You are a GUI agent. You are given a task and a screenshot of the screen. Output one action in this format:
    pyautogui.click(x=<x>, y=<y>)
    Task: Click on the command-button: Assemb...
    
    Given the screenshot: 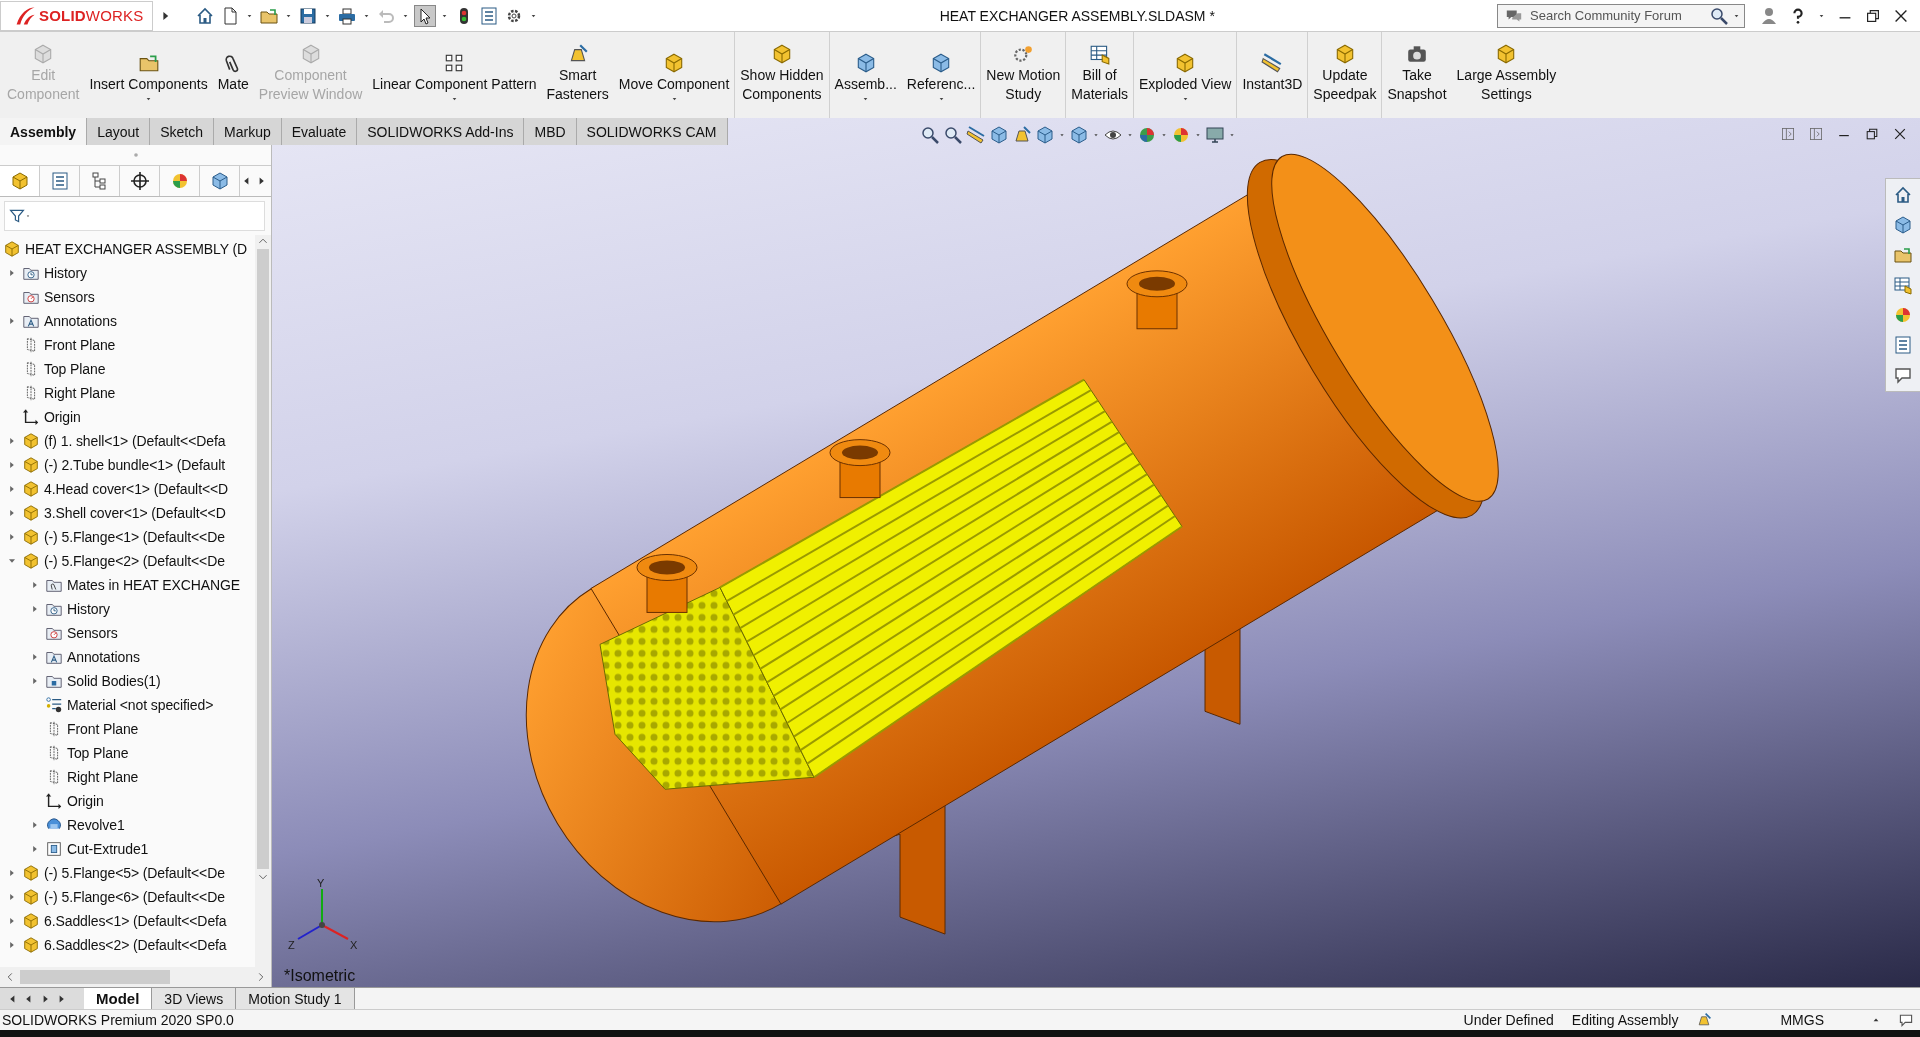 What is the action you would take?
    pyautogui.click(x=865, y=75)
    